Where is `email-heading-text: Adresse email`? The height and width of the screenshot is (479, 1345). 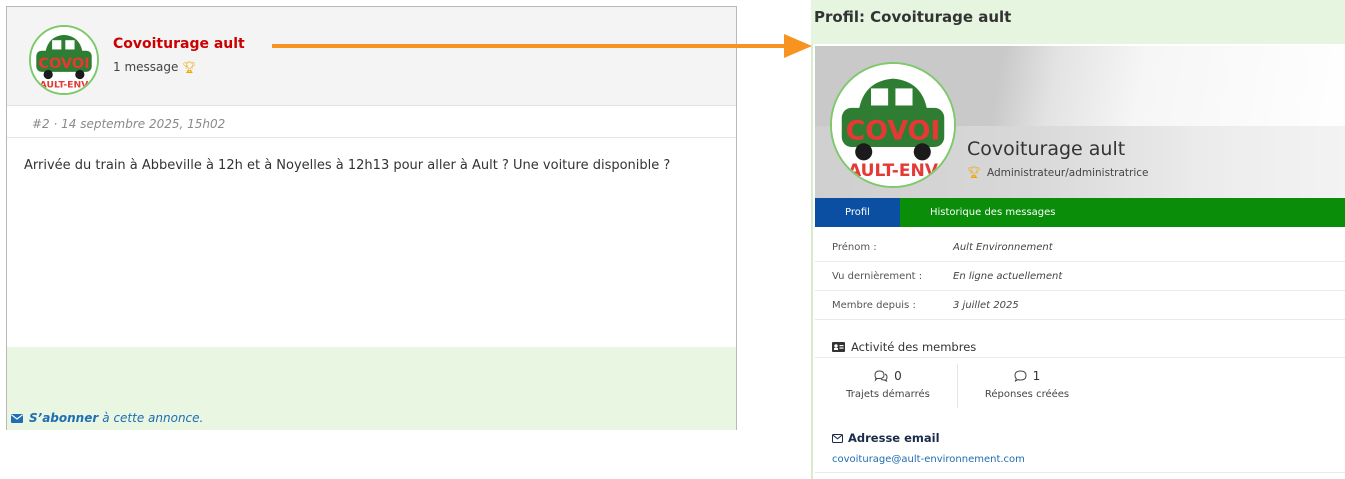 email-heading-text: Adresse email is located at coordinates (894, 438).